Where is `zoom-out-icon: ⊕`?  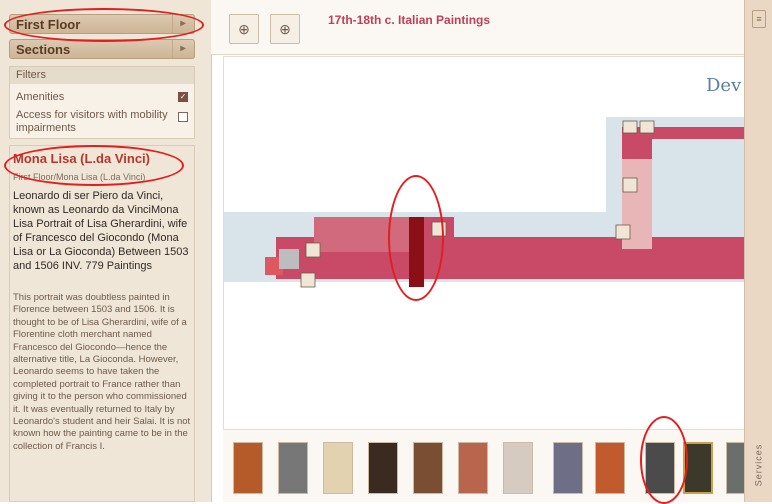
zoom-out-icon: ⊕ is located at coordinates (244, 29).